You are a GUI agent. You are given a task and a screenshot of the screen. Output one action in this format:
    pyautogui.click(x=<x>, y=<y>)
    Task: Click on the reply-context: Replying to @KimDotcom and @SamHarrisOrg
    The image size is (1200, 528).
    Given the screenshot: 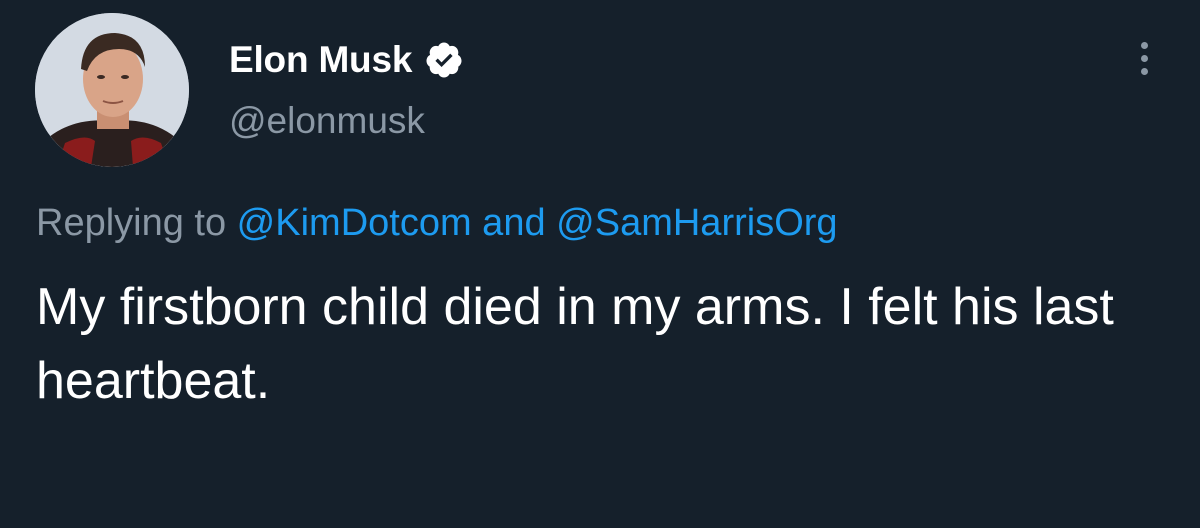 What is the action you would take?
    pyautogui.click(x=437, y=223)
    